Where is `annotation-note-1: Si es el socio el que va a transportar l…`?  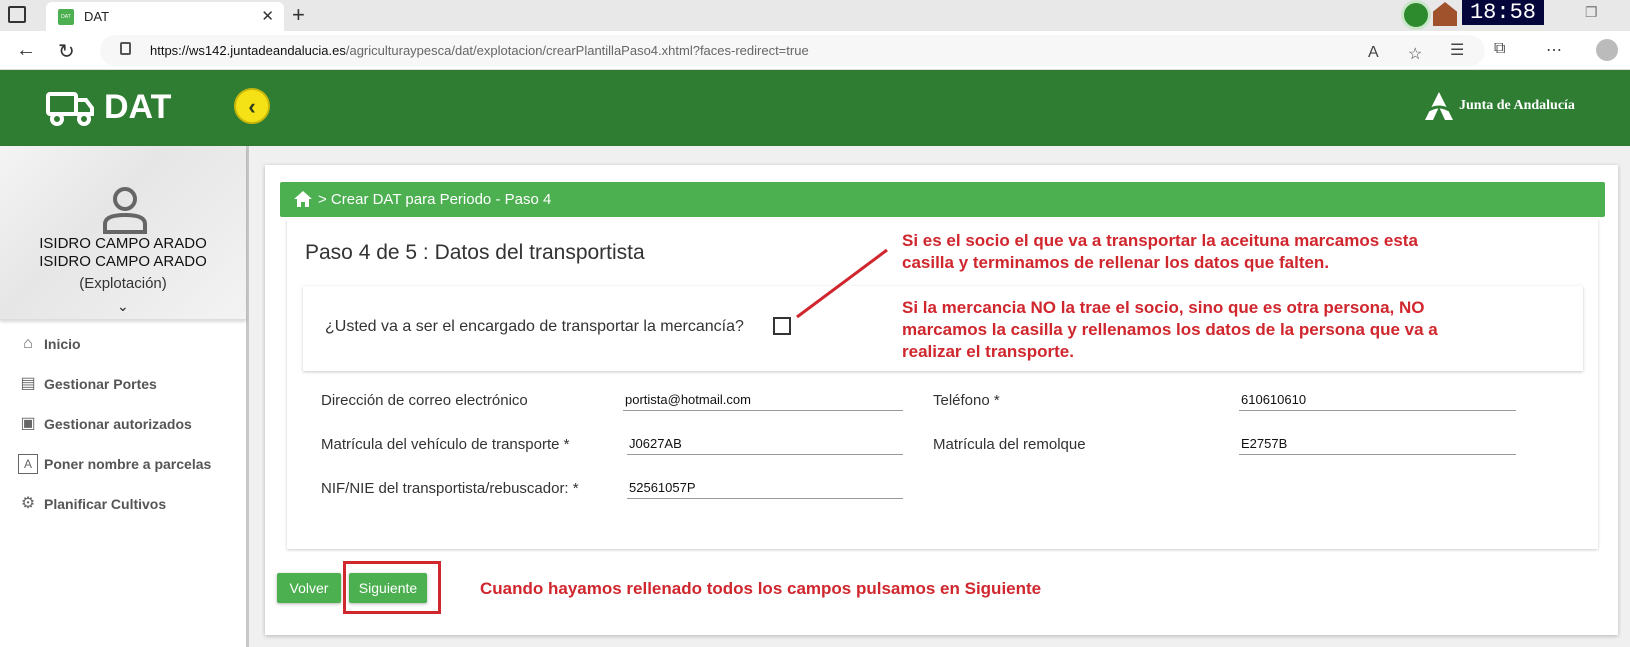 annotation-note-1: Si es el socio el que va a transportar l… is located at coordinates (1160, 251).